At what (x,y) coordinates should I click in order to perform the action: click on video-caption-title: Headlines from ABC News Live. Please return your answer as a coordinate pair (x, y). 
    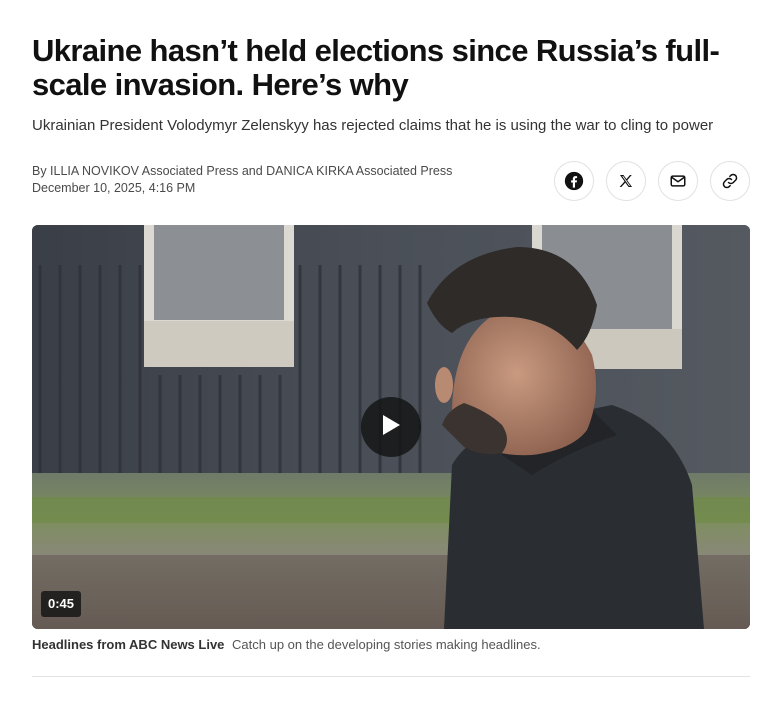
    Looking at the image, I should click on (128, 644).